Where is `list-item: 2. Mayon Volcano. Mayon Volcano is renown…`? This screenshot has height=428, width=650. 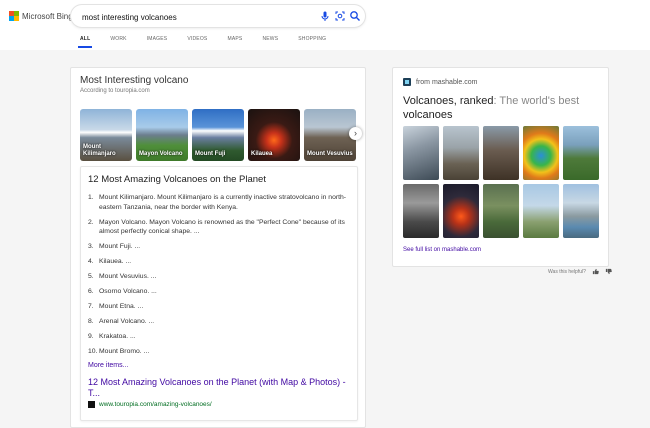 list-item: 2. Mayon Volcano. Mayon Volcano is renown… is located at coordinates (216, 227).